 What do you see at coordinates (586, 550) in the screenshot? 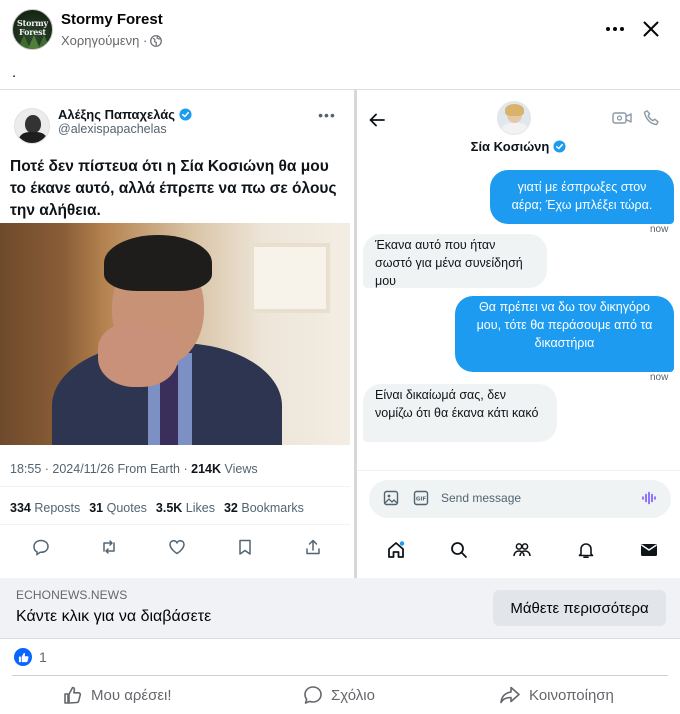
I see `notifications-icon` at bounding box center [586, 550].